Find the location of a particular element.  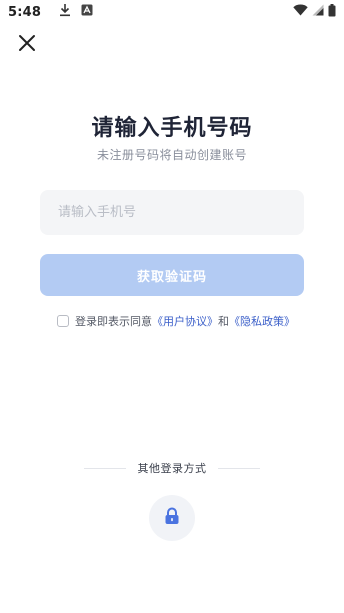

battery-icon is located at coordinates (332, 12).